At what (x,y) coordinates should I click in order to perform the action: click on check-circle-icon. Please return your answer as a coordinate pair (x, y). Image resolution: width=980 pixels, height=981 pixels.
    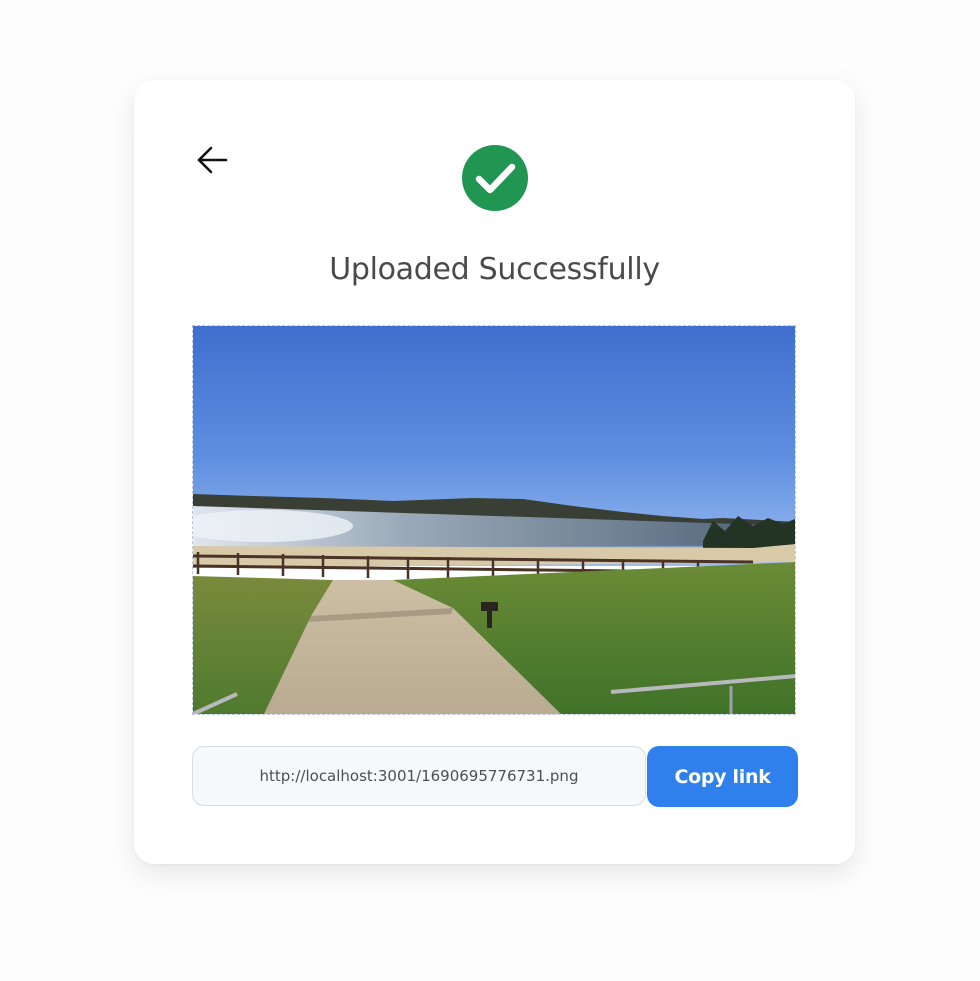
    Looking at the image, I should click on (495, 178).